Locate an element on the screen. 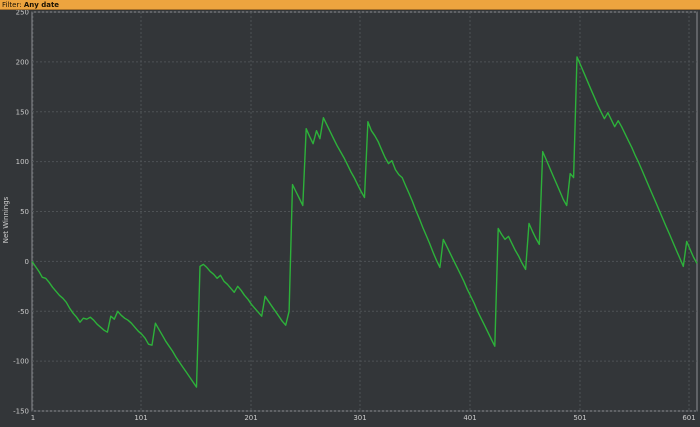  x-tick-label: 101 is located at coordinates (140, 418).